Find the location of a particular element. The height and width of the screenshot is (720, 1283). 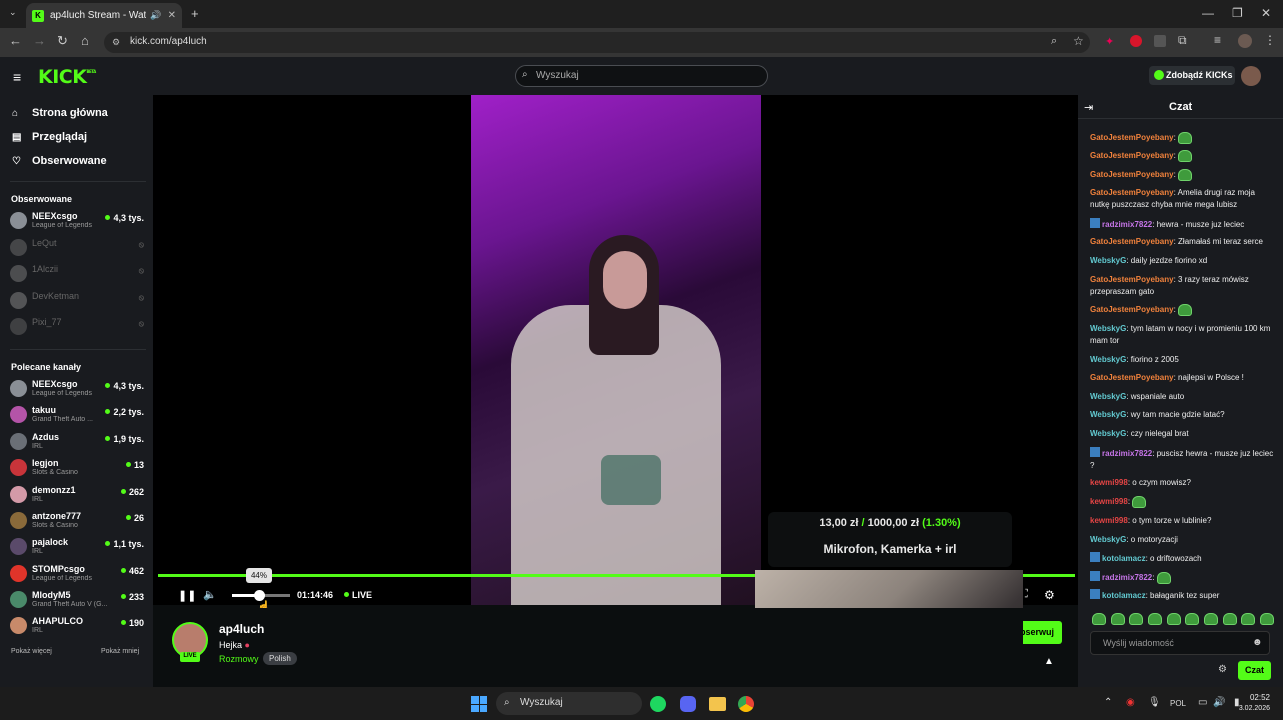

followed-channel: DevKetman ⦸ is located at coordinates (78, 301).